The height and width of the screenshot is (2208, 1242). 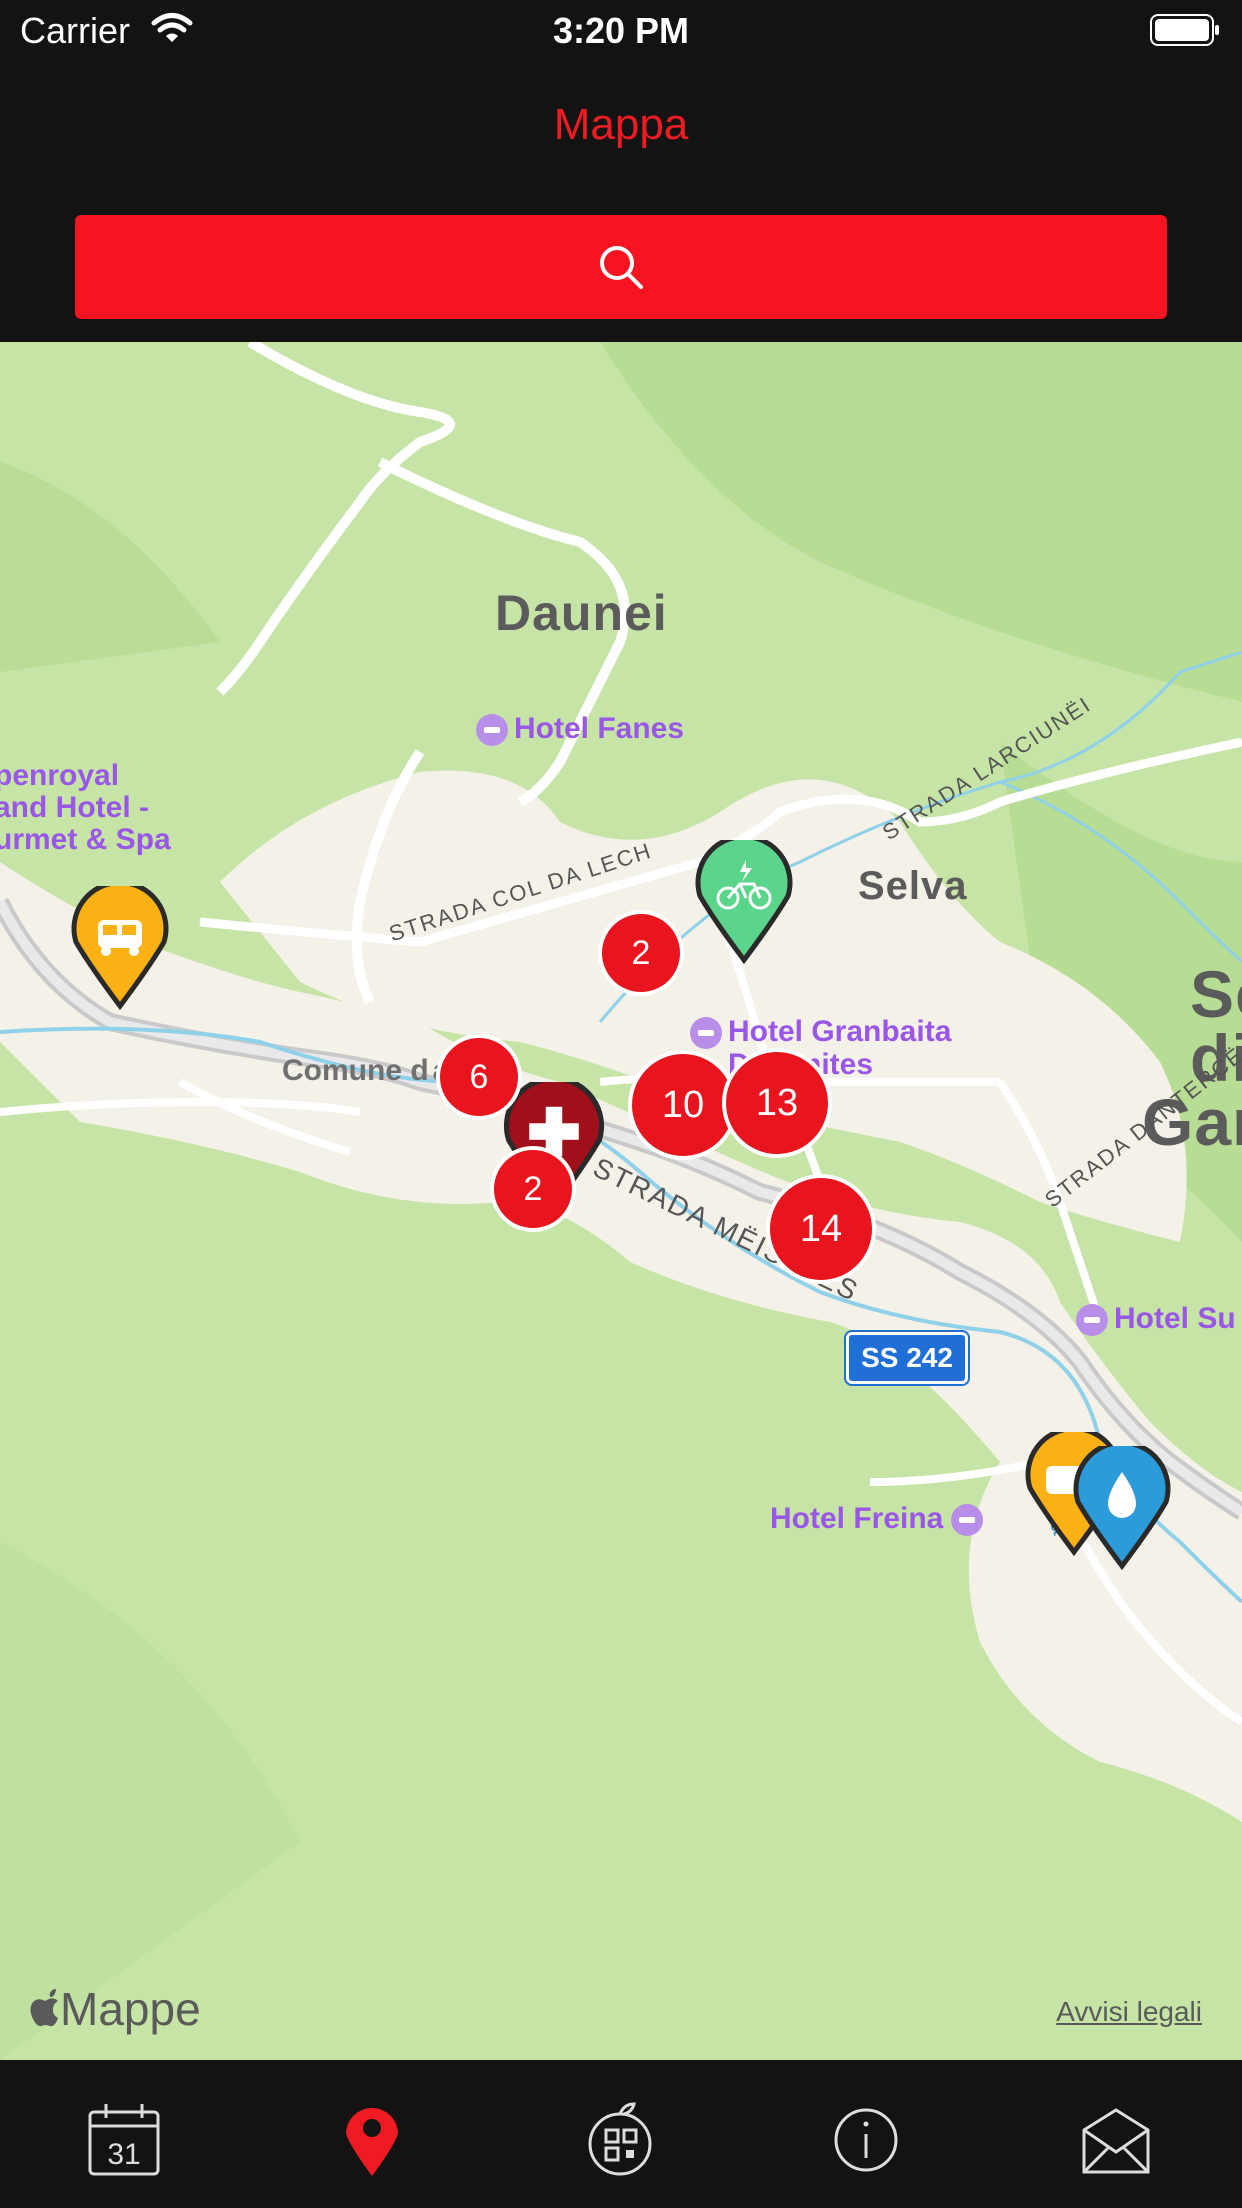 I want to click on place-label-comune: Comune da, so click(x=365, y=1071).